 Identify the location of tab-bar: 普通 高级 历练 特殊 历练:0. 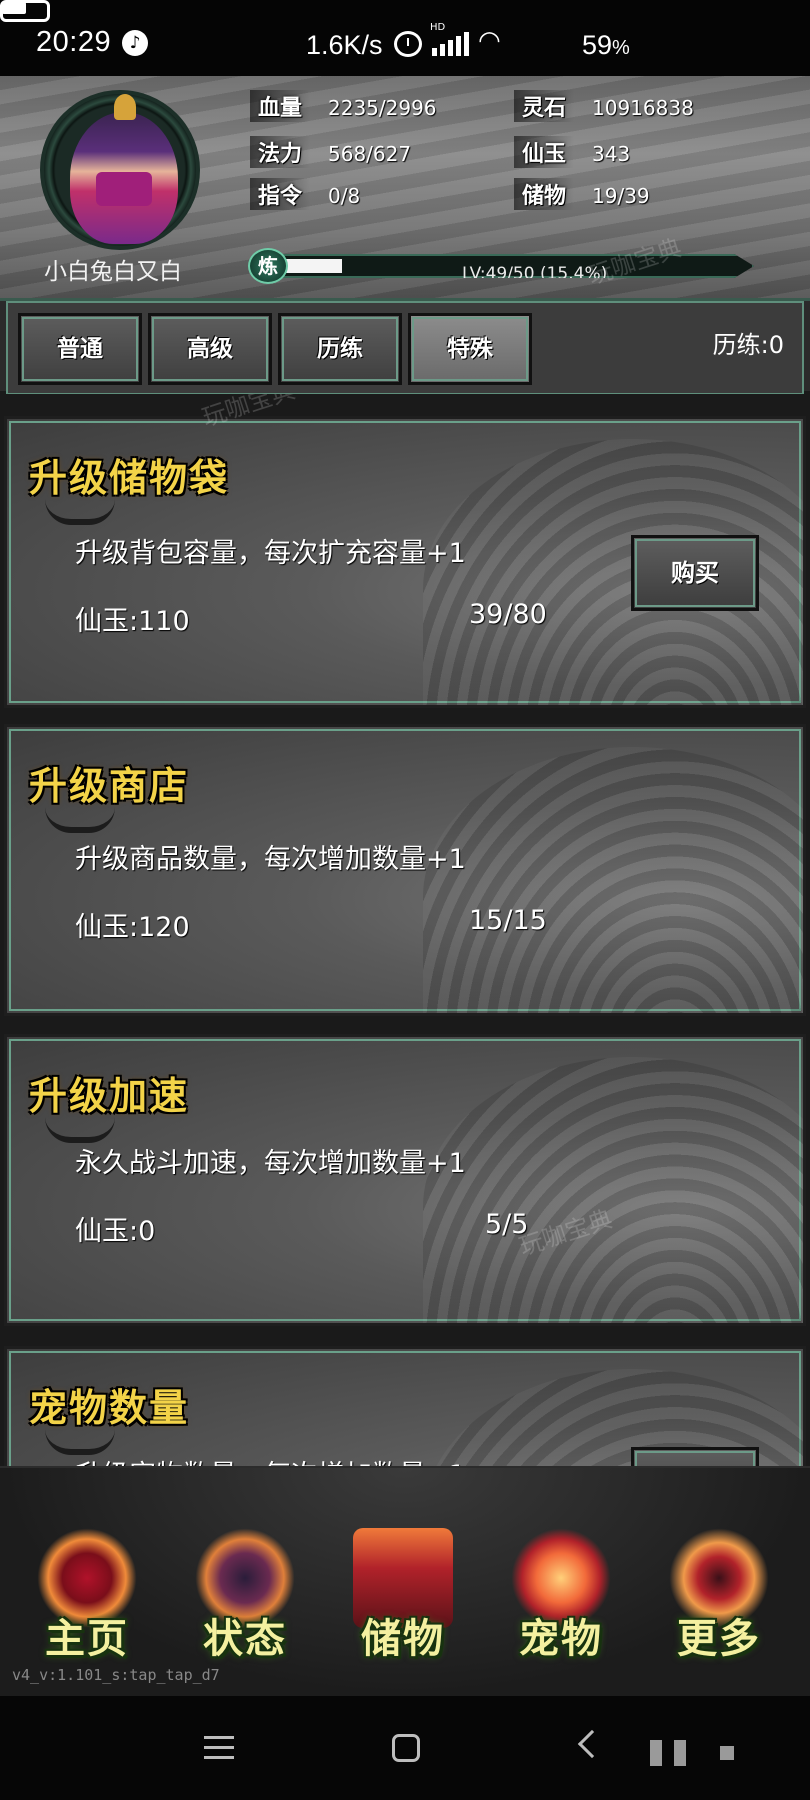
(405, 346).